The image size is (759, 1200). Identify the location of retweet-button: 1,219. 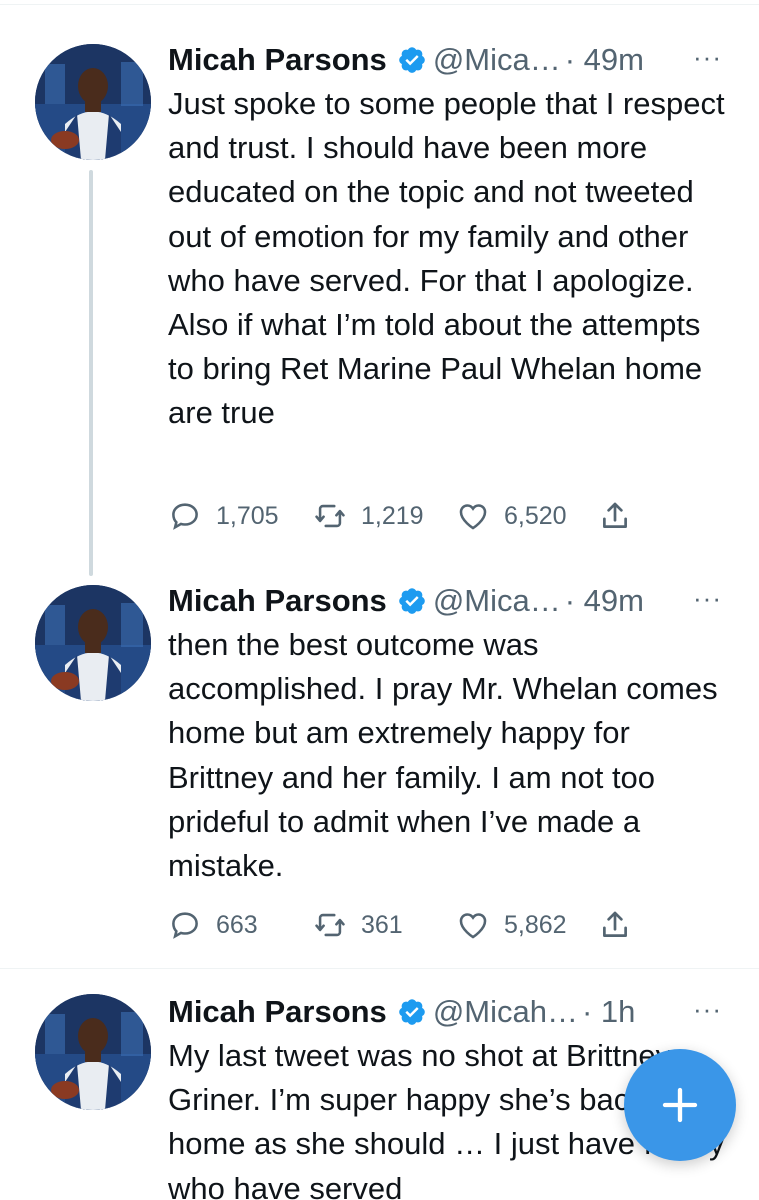
(368, 516).